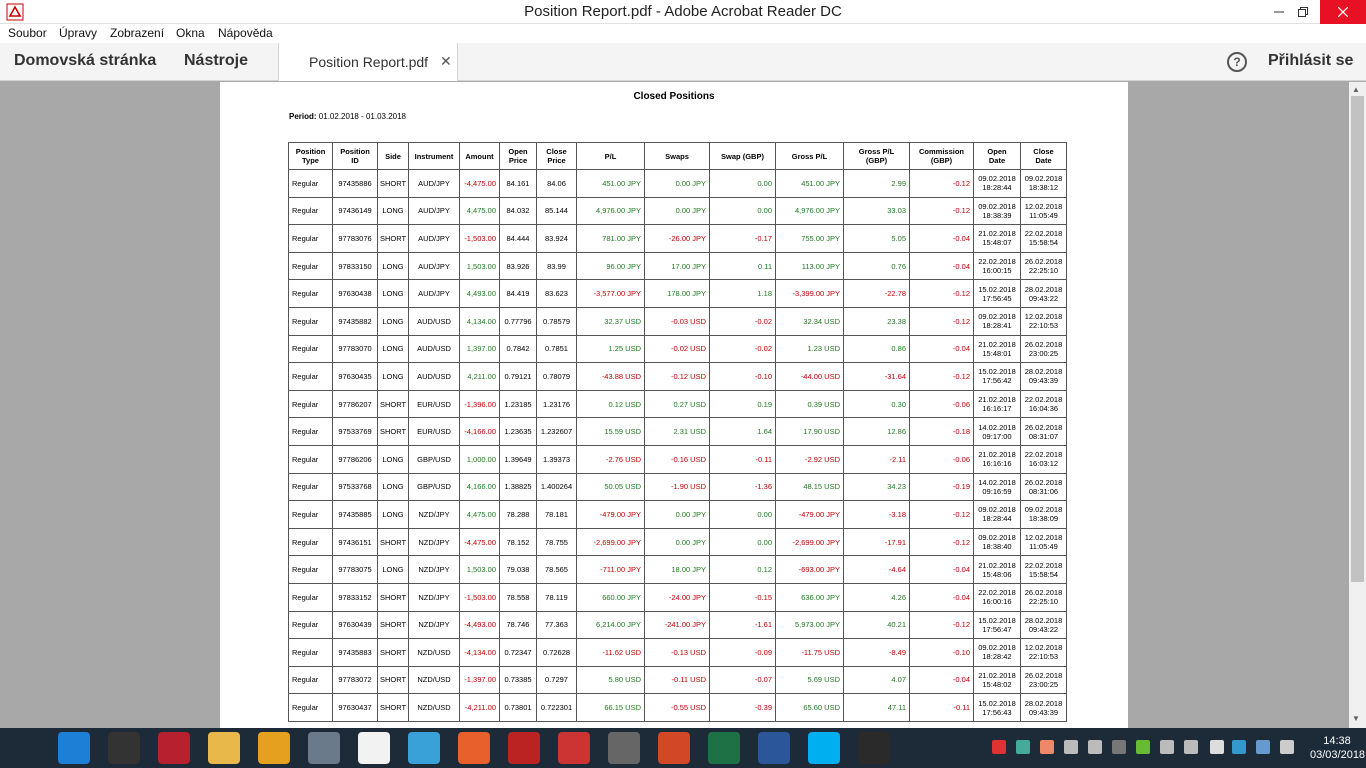 The width and height of the screenshot is (1366, 768). What do you see at coordinates (1119, 747) in the screenshot?
I see `tray-keyboard-icon` at bounding box center [1119, 747].